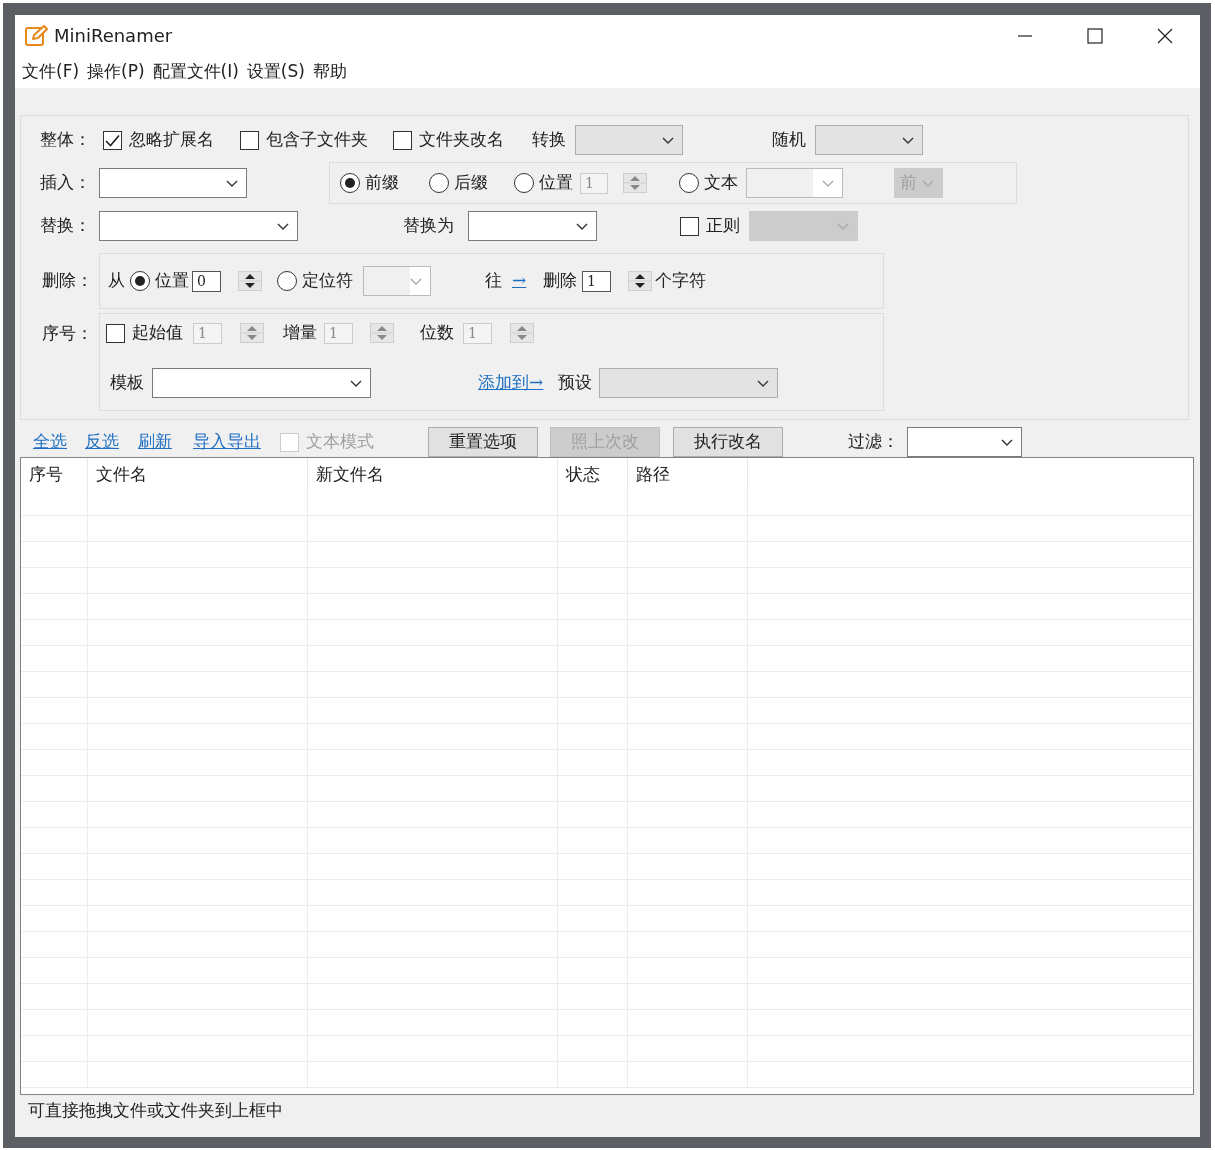 This screenshot has width=1215, height=1150. Describe the element at coordinates (493, 281) in the screenshot. I see `field-label: 往` at that location.